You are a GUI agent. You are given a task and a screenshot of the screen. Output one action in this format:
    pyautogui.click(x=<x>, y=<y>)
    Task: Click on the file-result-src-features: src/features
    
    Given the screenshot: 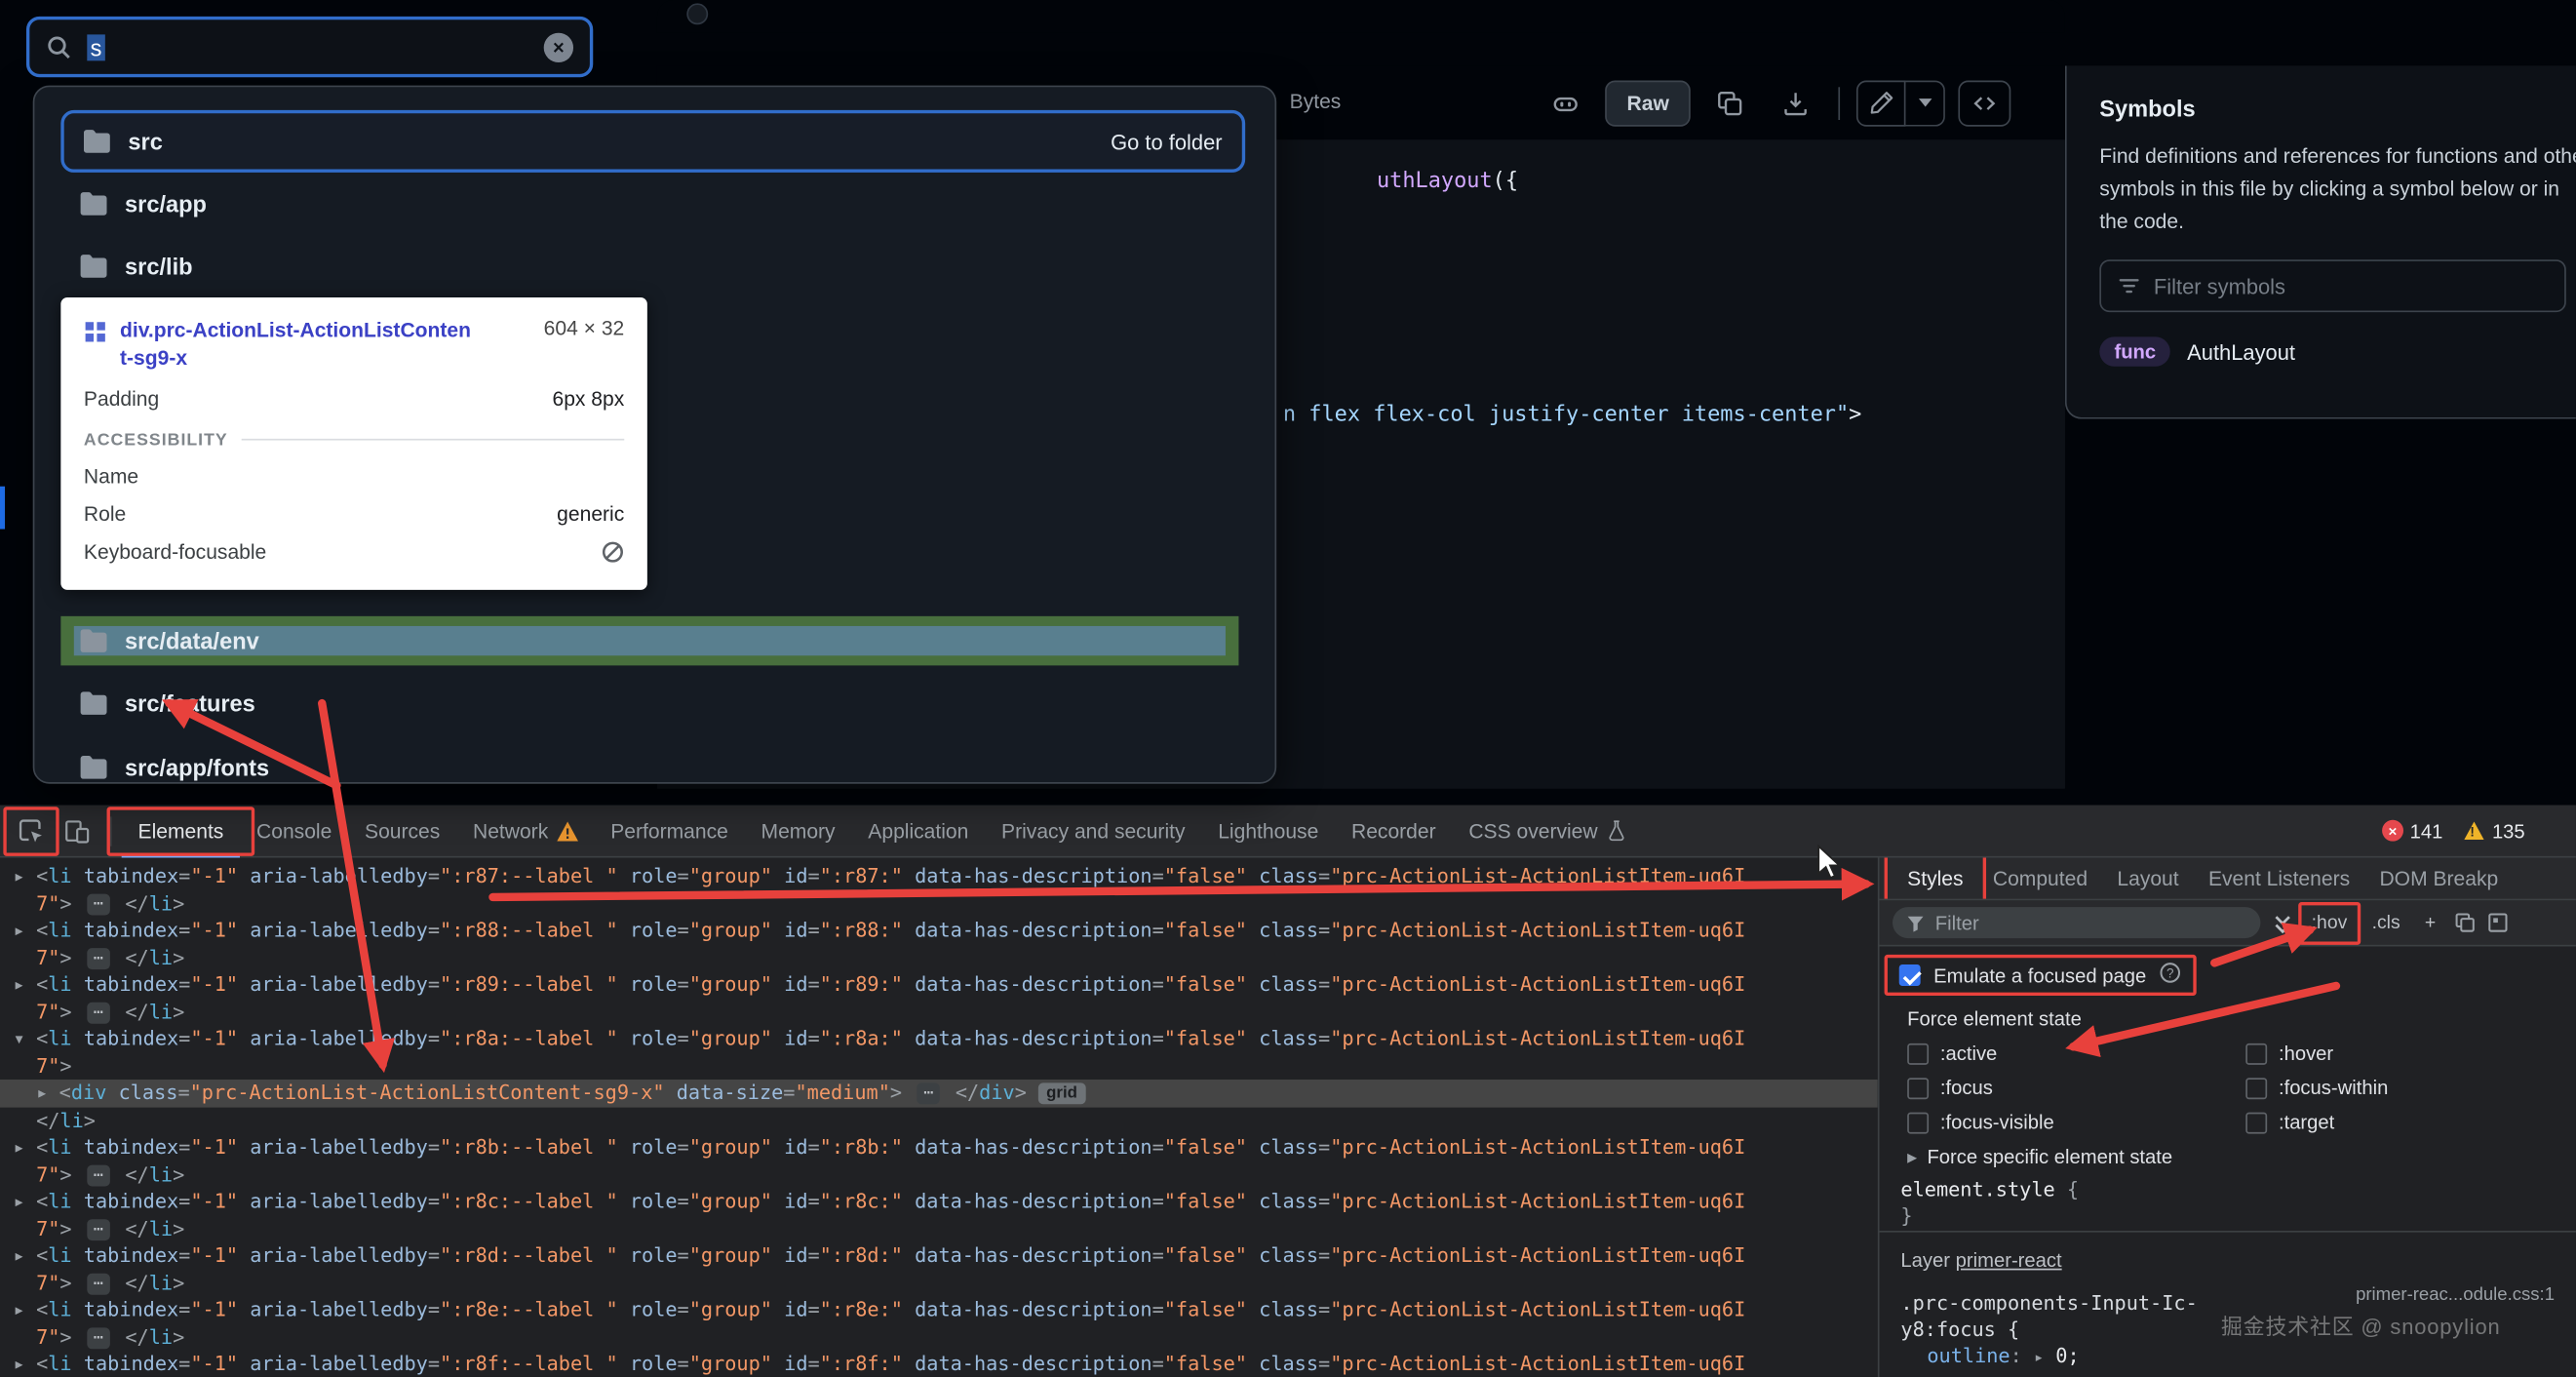 What is the action you would take?
    pyautogui.click(x=652, y=703)
    